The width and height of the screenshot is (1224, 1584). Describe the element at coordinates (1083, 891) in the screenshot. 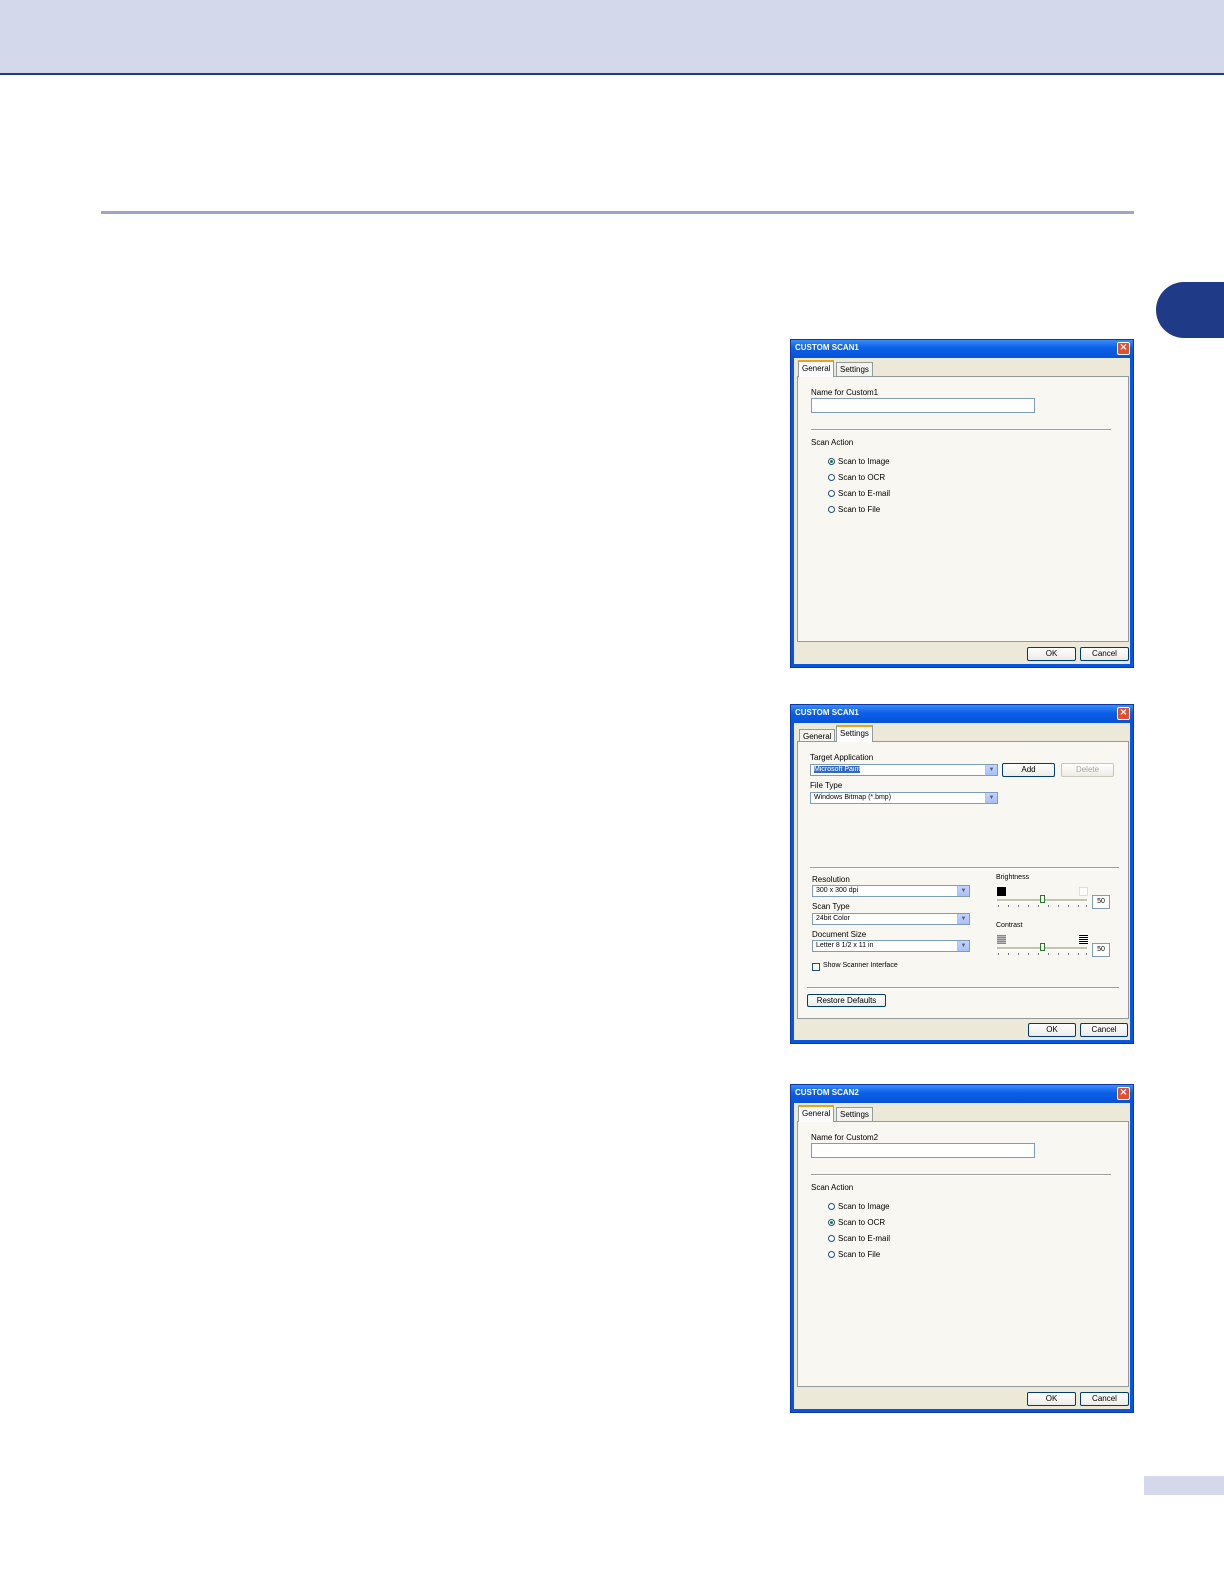

I see `brightness-light-icon` at that location.